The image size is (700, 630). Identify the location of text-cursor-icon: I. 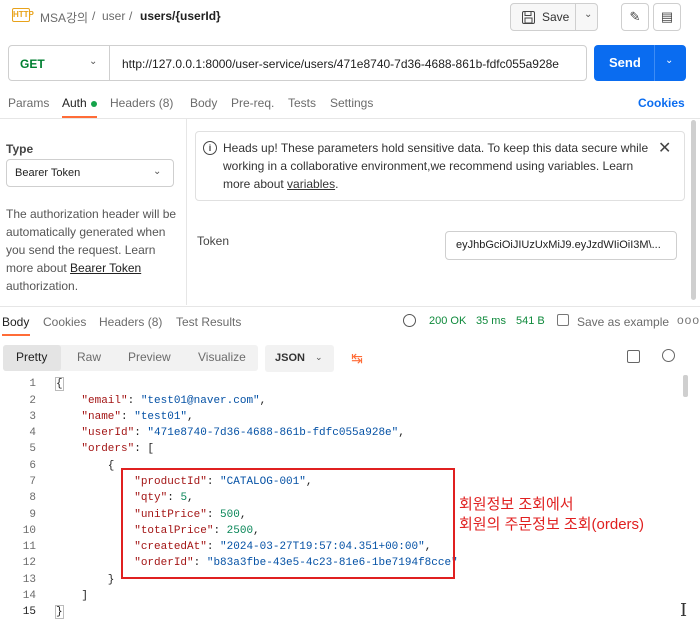
(684, 610).